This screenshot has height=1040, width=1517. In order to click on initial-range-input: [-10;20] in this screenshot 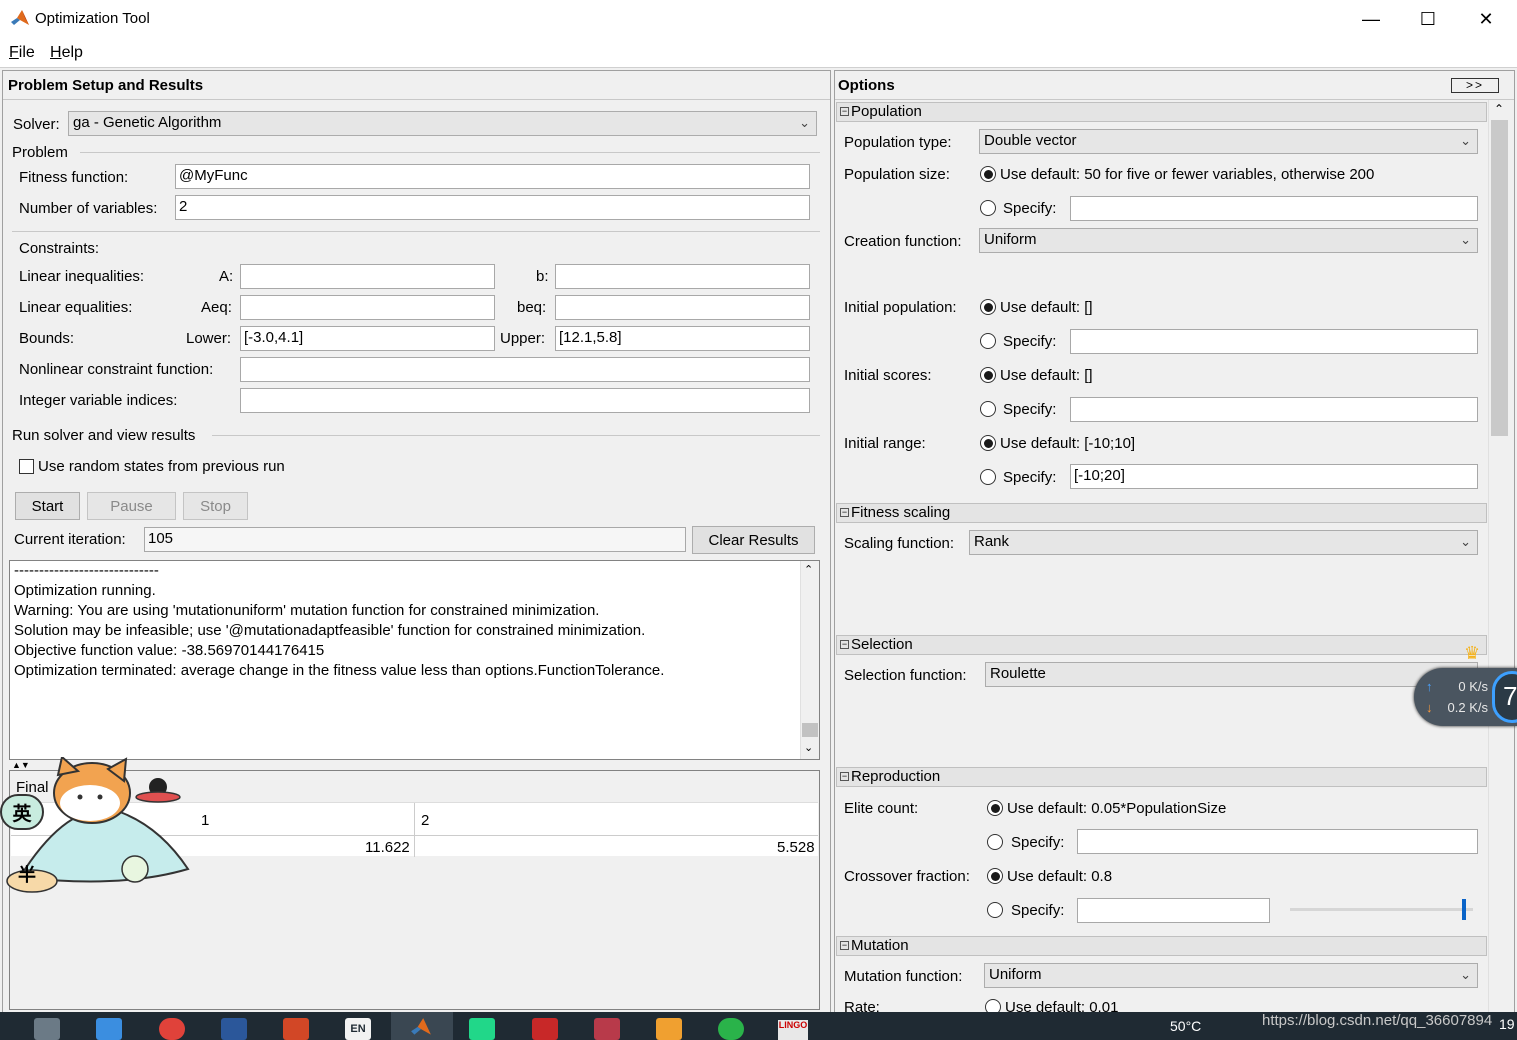, I will do `click(1274, 476)`.